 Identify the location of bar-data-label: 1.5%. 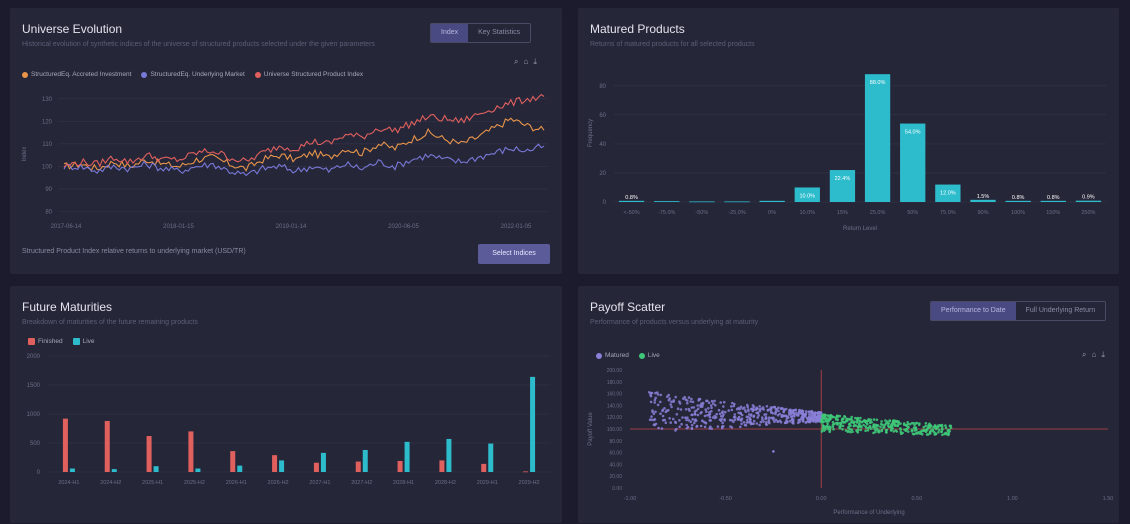
(983, 197).